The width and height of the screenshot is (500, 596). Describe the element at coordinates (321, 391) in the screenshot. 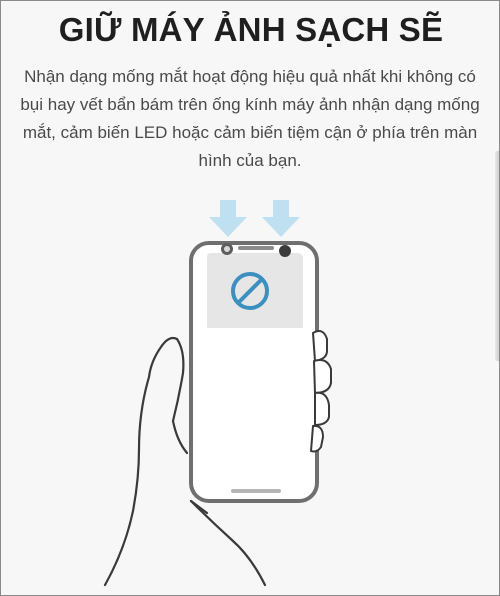

I see `hand` at that location.